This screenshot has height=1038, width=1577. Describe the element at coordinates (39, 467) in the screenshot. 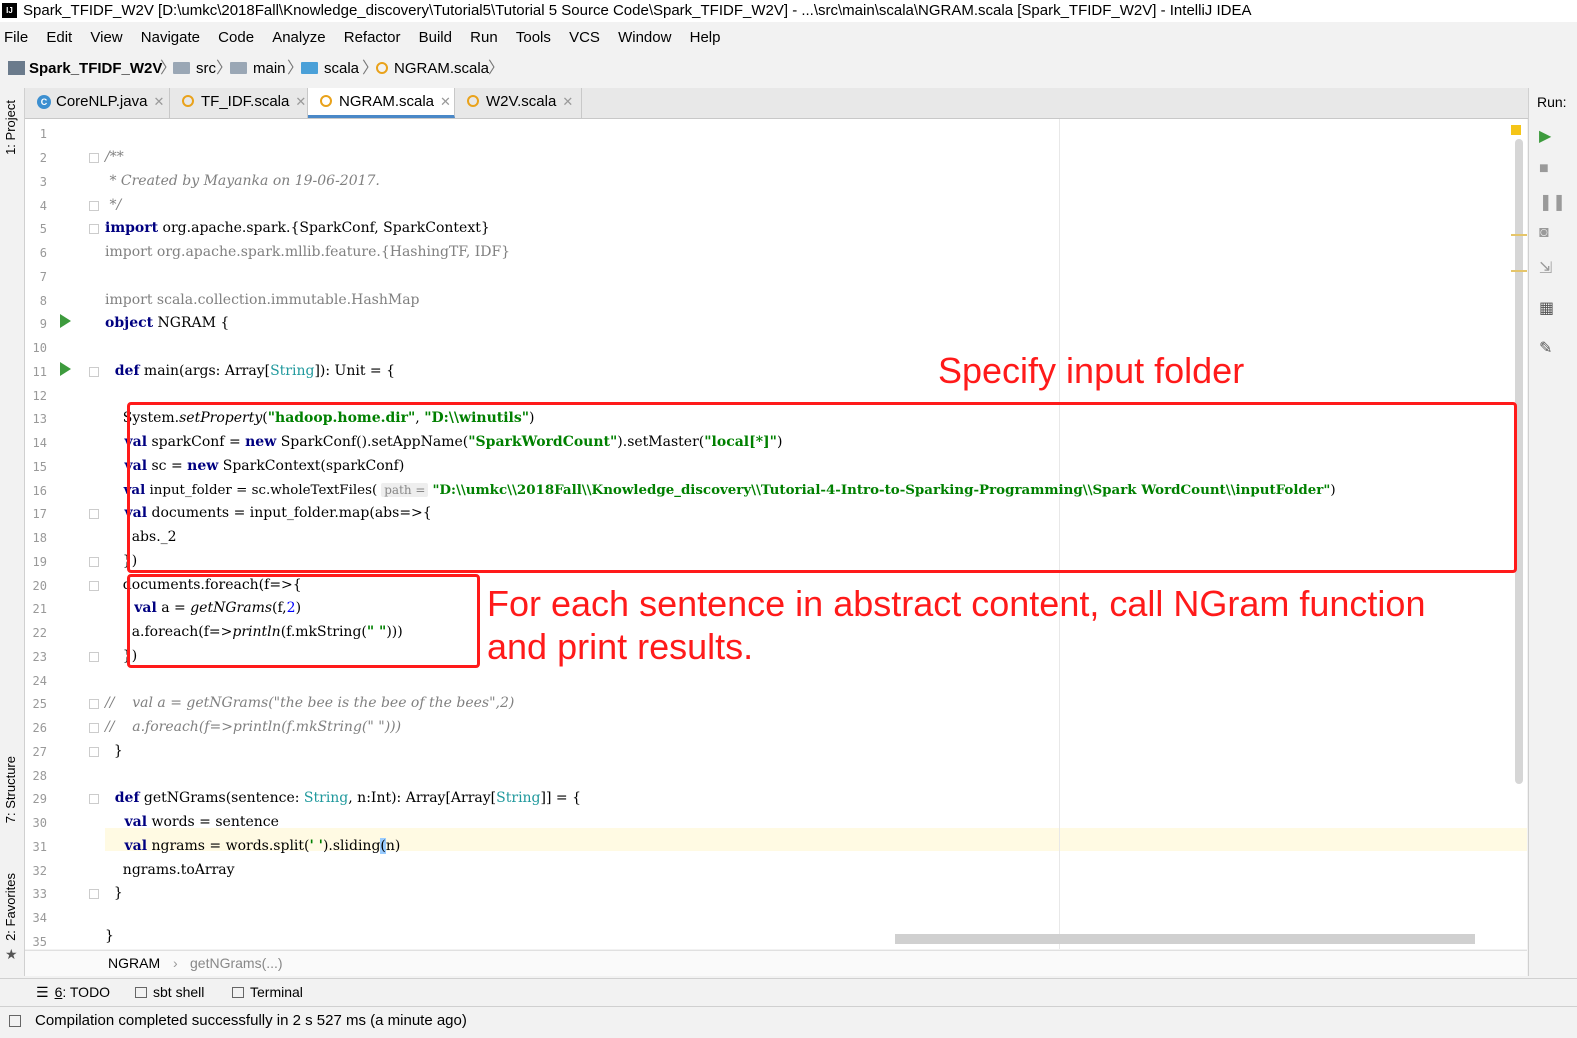

I see `line-number: 15` at that location.